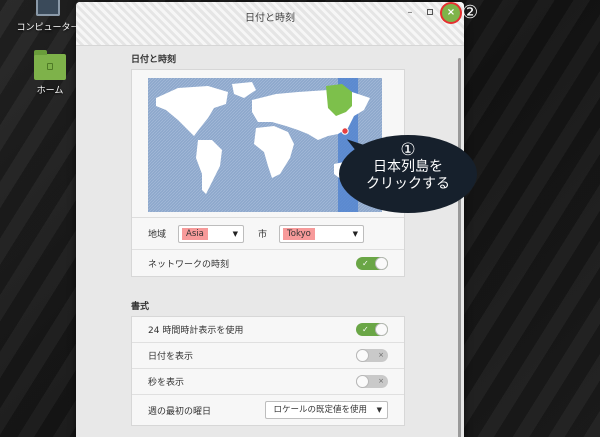  What do you see at coordinates (459, 247) in the screenshot?
I see `scrollbar` at bounding box center [459, 247].